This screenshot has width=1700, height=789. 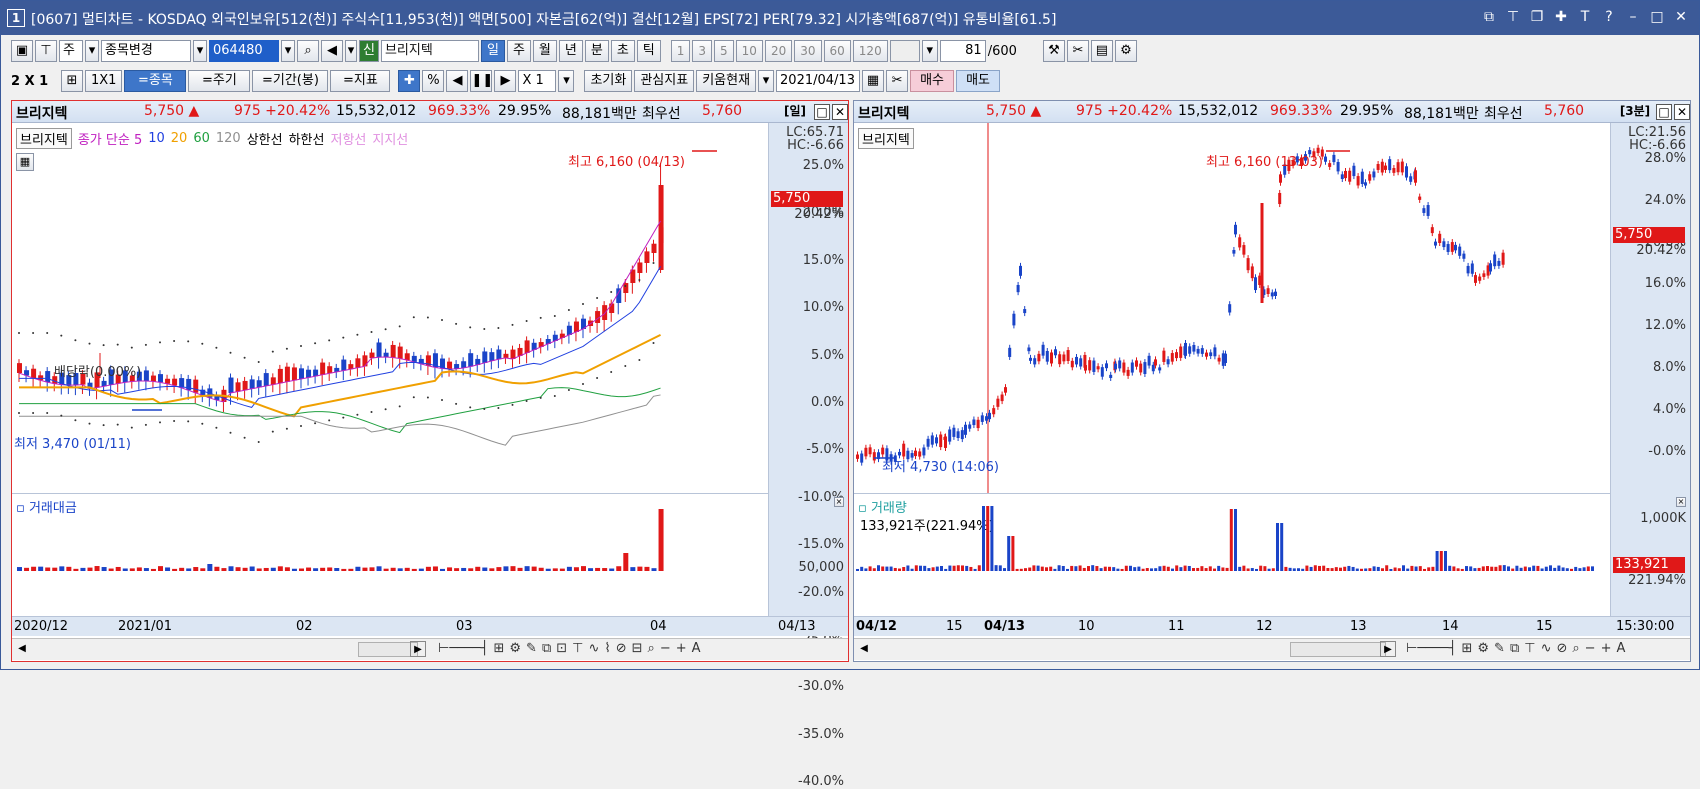 What do you see at coordinates (702, 51) in the screenshot?
I see `minute-3-button: 3` at bounding box center [702, 51].